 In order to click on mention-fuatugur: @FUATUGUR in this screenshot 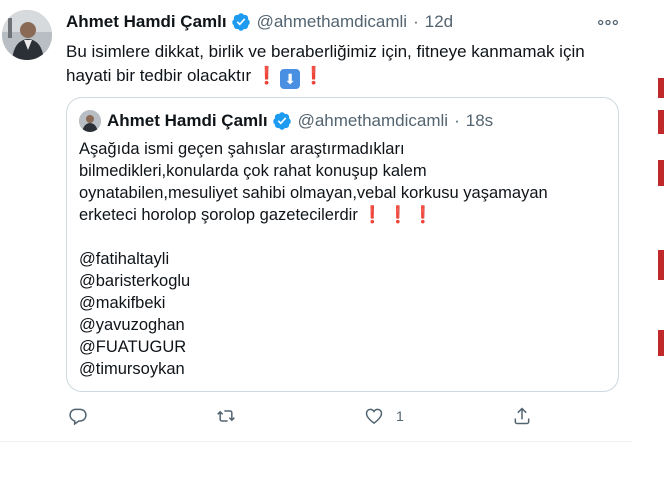, I will do `click(339, 347)`.